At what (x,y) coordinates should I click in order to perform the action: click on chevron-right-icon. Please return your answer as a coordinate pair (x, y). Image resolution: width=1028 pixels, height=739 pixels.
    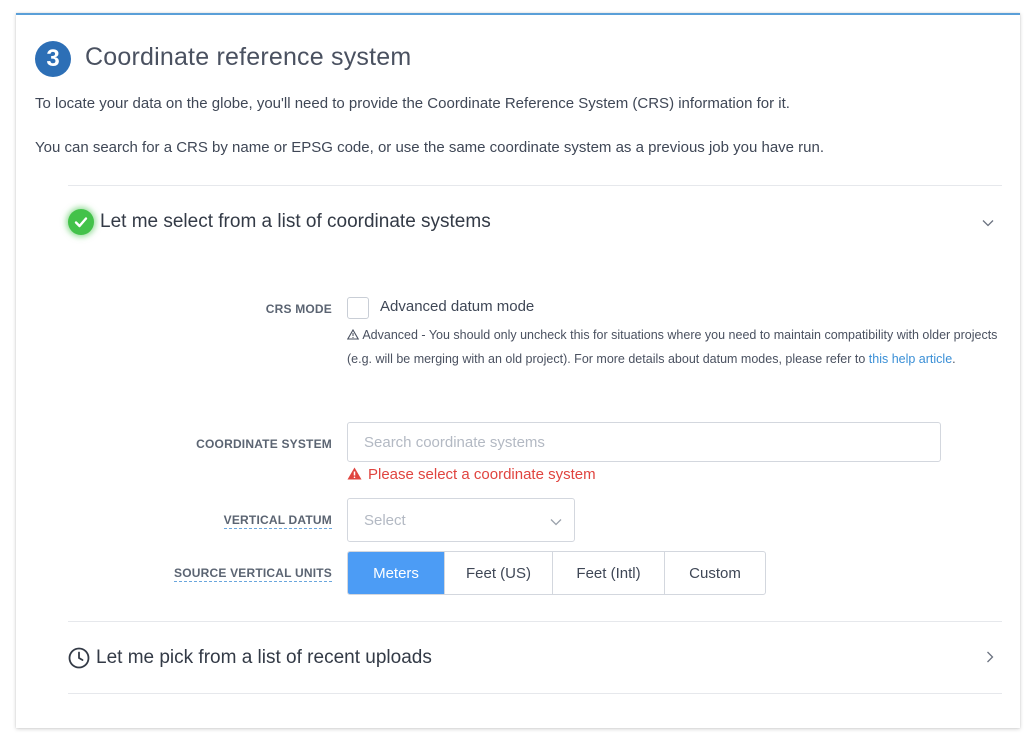
    Looking at the image, I should click on (990, 658).